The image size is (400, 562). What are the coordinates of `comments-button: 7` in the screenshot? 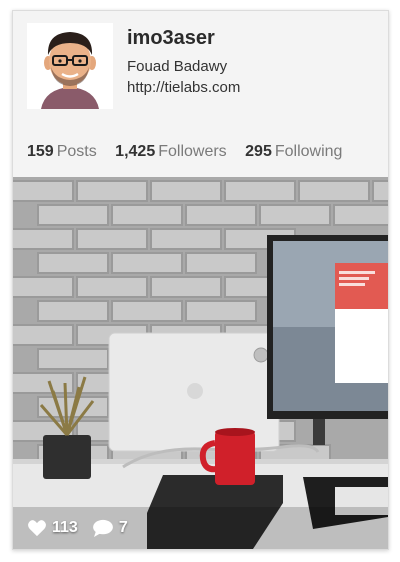 It's located at (110, 528).